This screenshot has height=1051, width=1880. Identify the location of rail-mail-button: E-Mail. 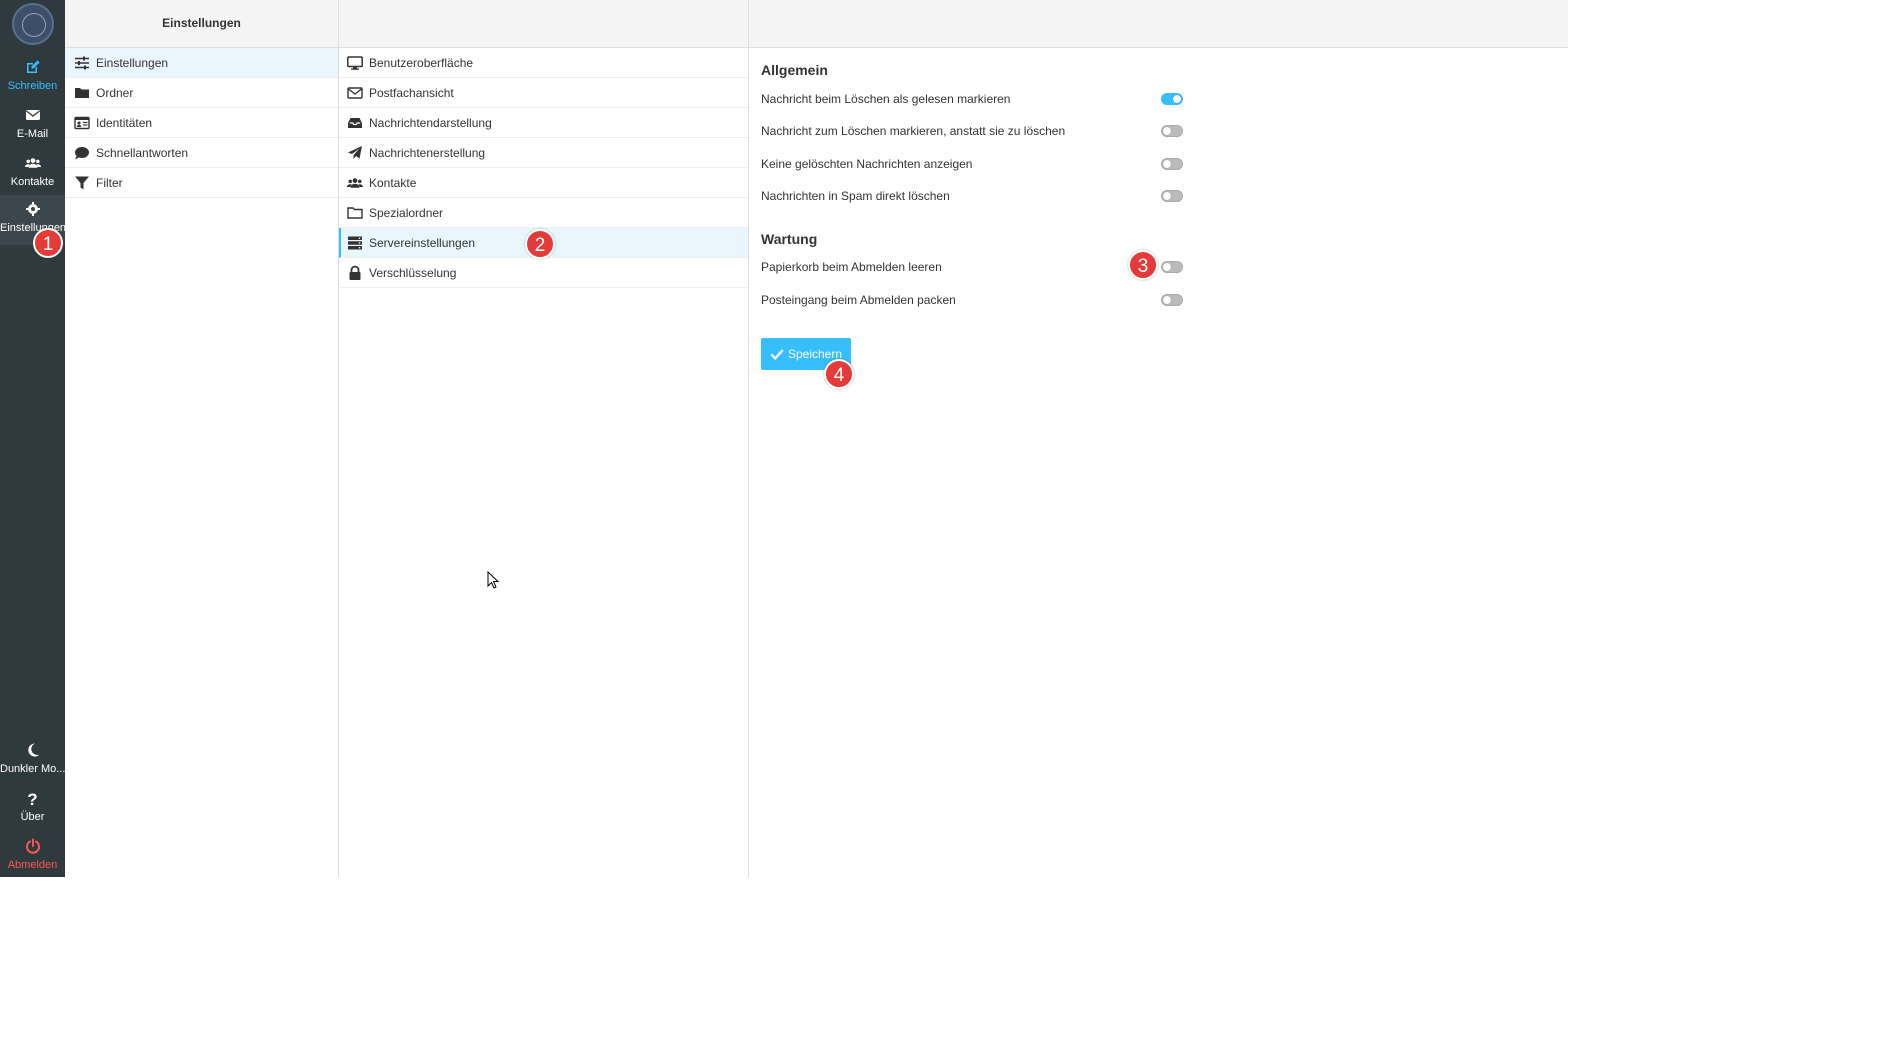
(32, 125).